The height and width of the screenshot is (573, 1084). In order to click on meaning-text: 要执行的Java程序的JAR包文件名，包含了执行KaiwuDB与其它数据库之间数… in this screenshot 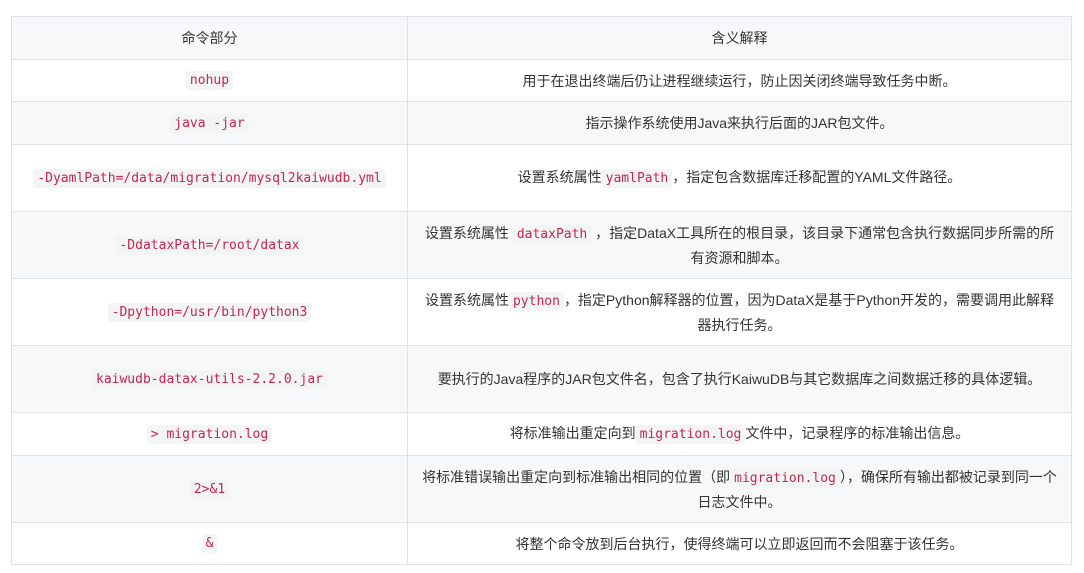, I will do `click(739, 379)`.